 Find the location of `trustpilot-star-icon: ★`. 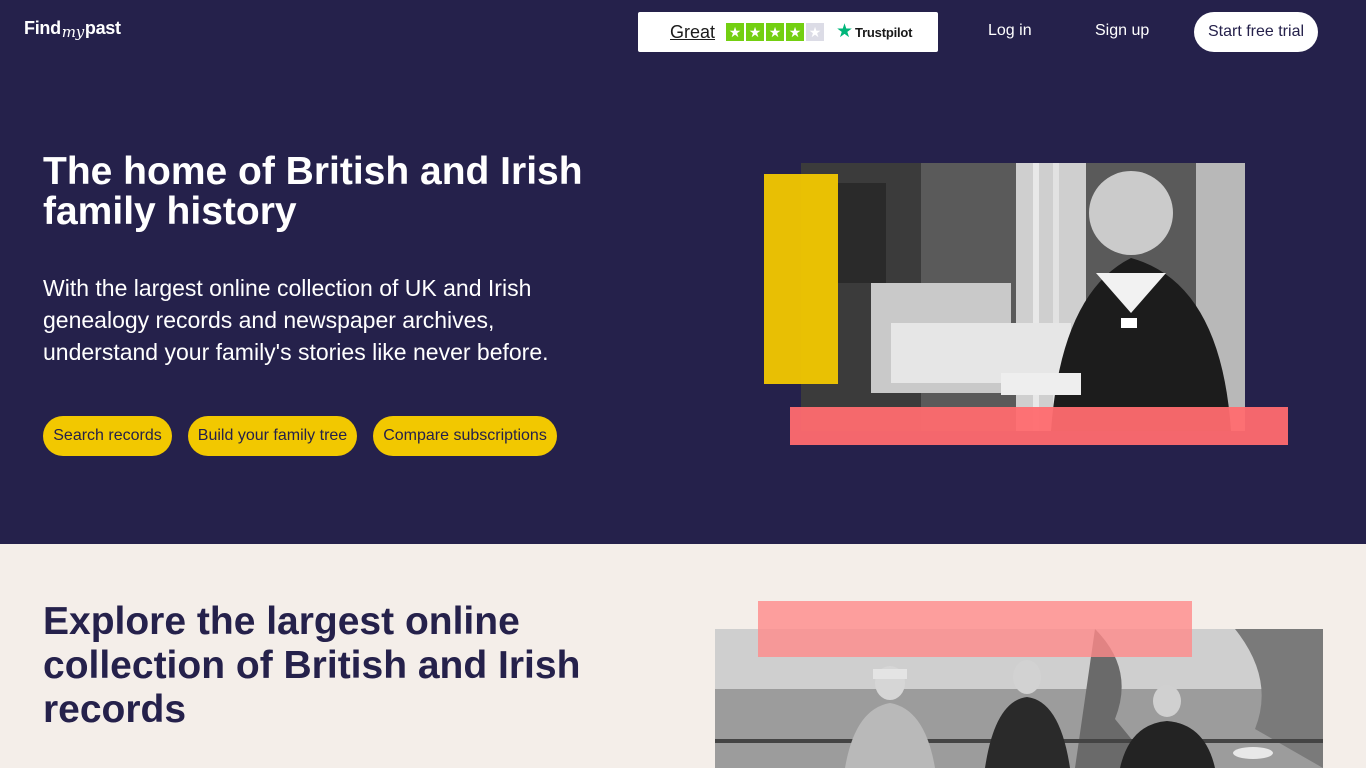

trustpilot-star-icon: ★ is located at coordinates (845, 31).